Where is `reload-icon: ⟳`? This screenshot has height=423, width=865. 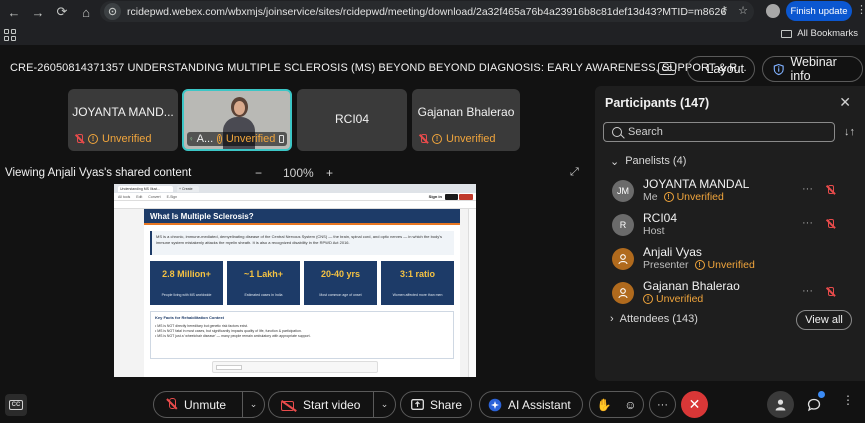 reload-icon: ⟳ is located at coordinates (62, 12).